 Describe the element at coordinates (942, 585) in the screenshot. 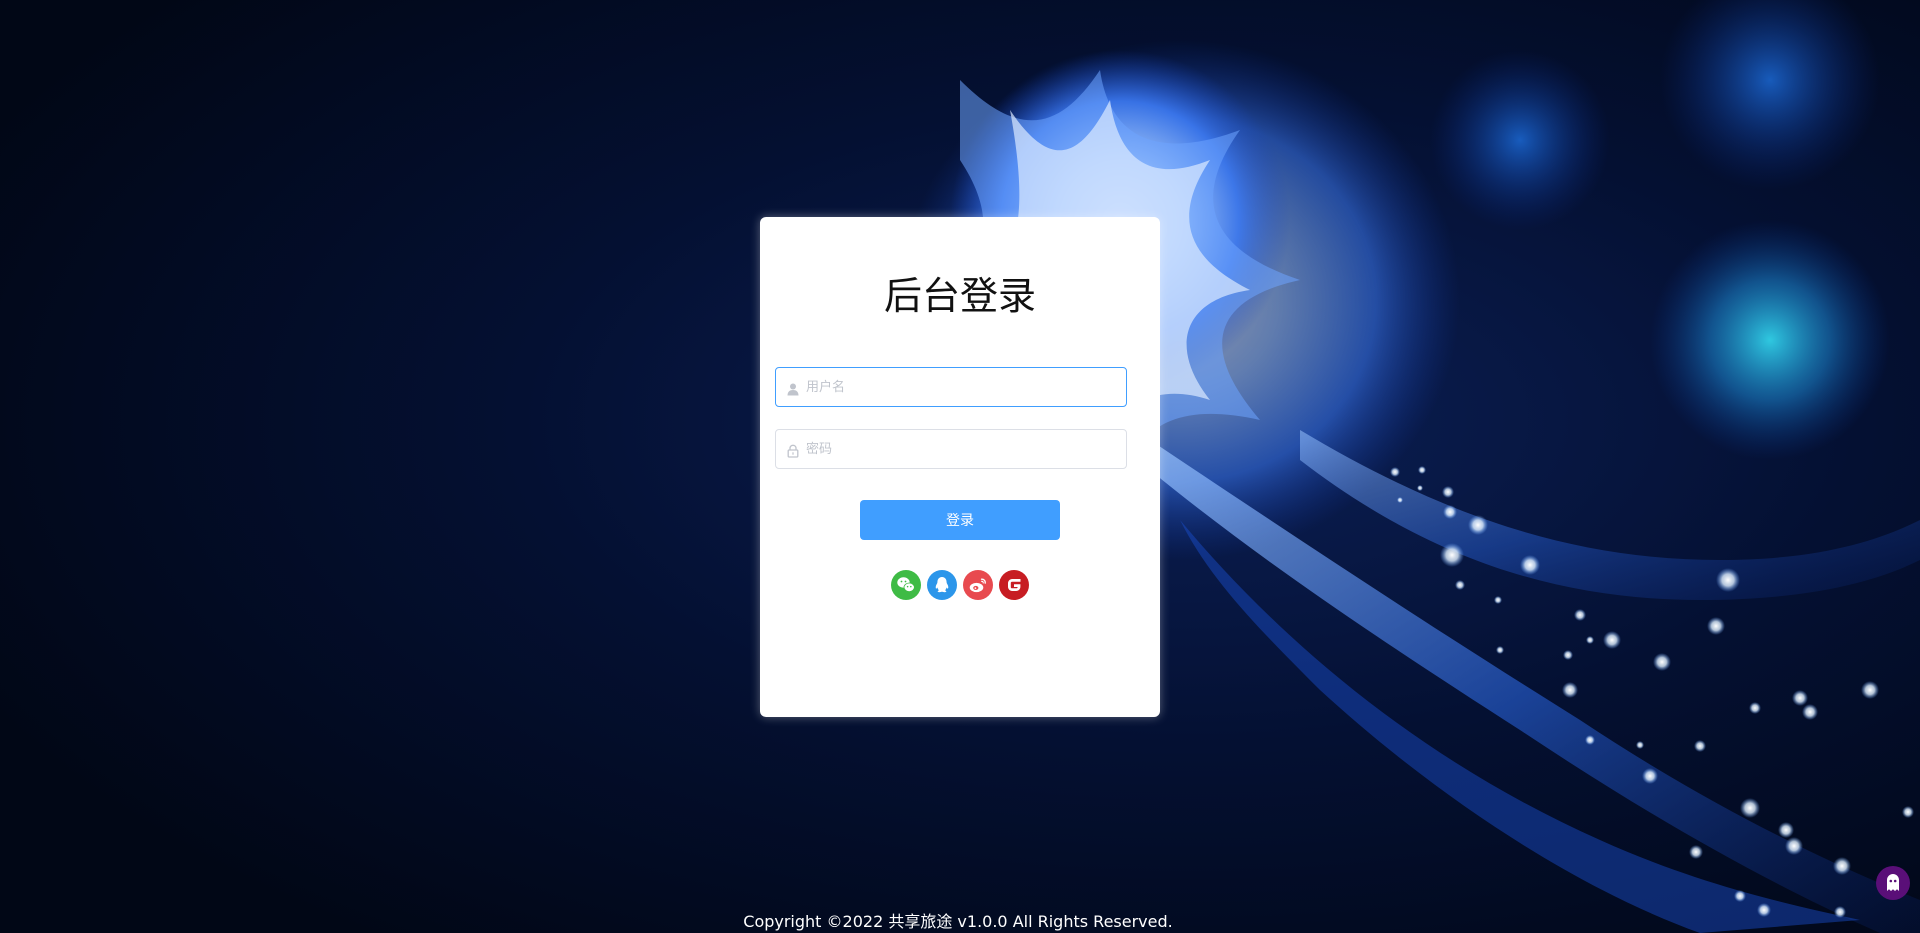

I see `qq-icon` at that location.